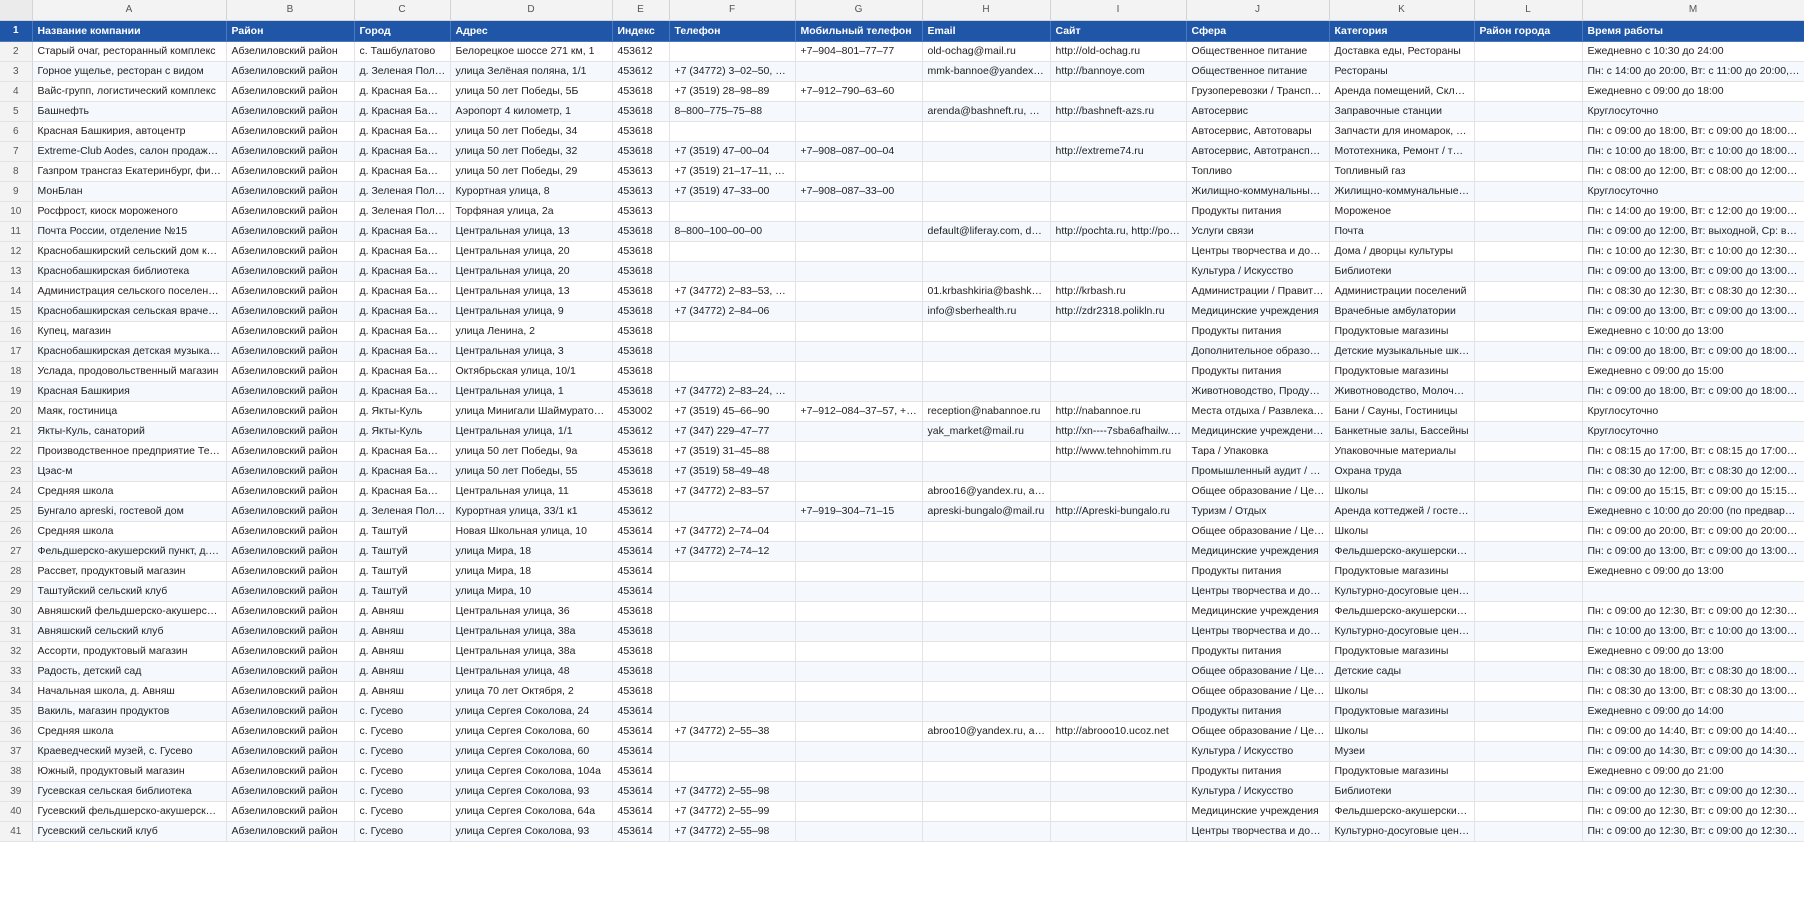 This screenshot has height=902, width=1804. What do you see at coordinates (402, 10) in the screenshot?
I see `column-letter-c: C` at bounding box center [402, 10].